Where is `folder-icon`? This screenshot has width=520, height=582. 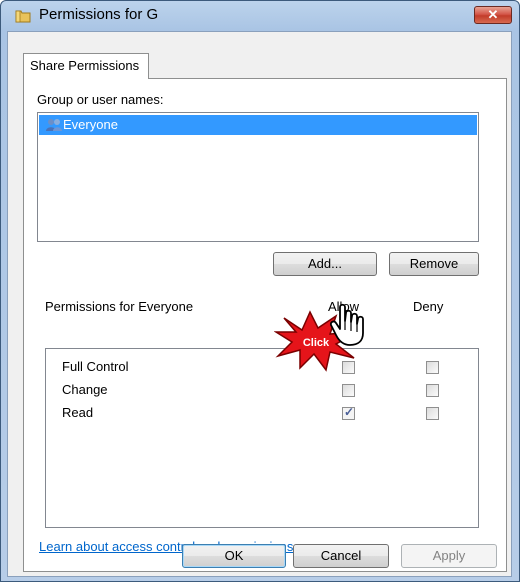 folder-icon is located at coordinates (23, 16).